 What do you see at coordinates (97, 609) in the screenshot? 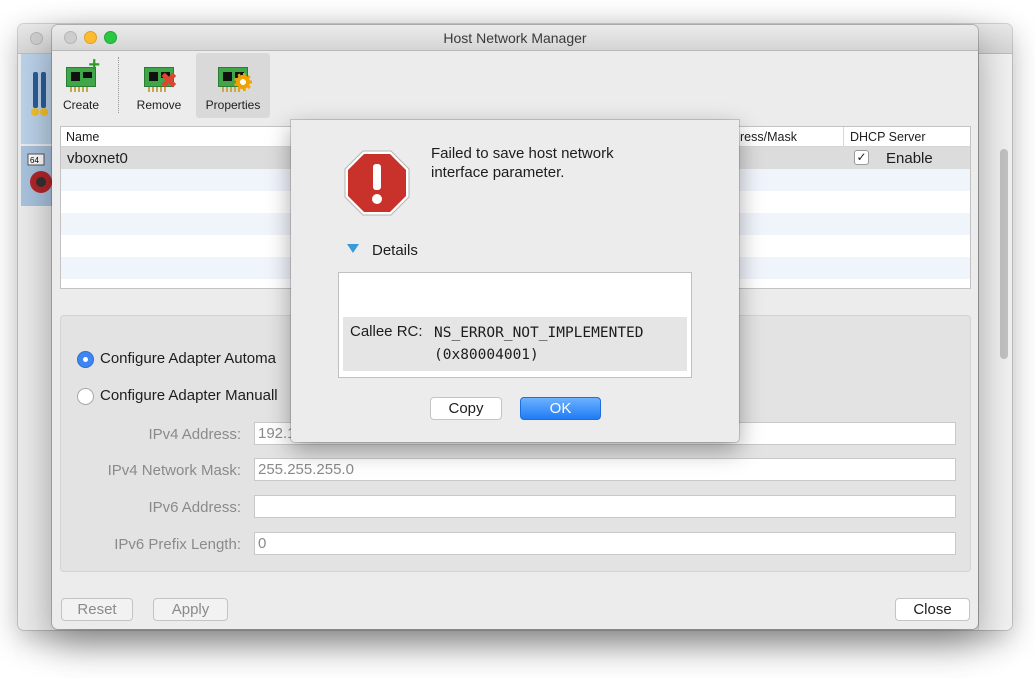
I see `reset-button: Reset` at bounding box center [97, 609].